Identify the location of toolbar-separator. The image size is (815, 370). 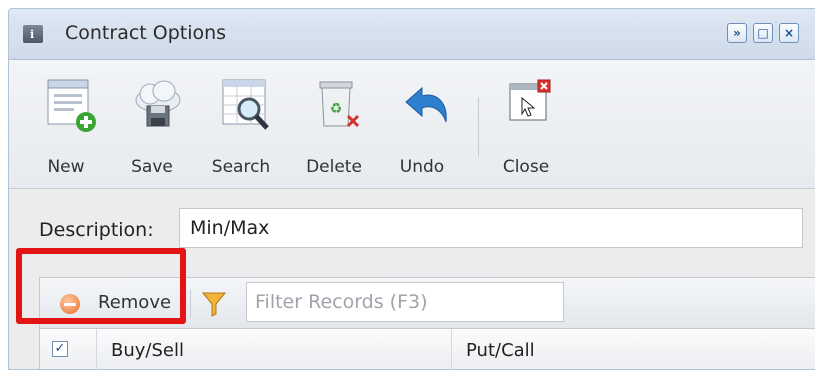
(478, 127).